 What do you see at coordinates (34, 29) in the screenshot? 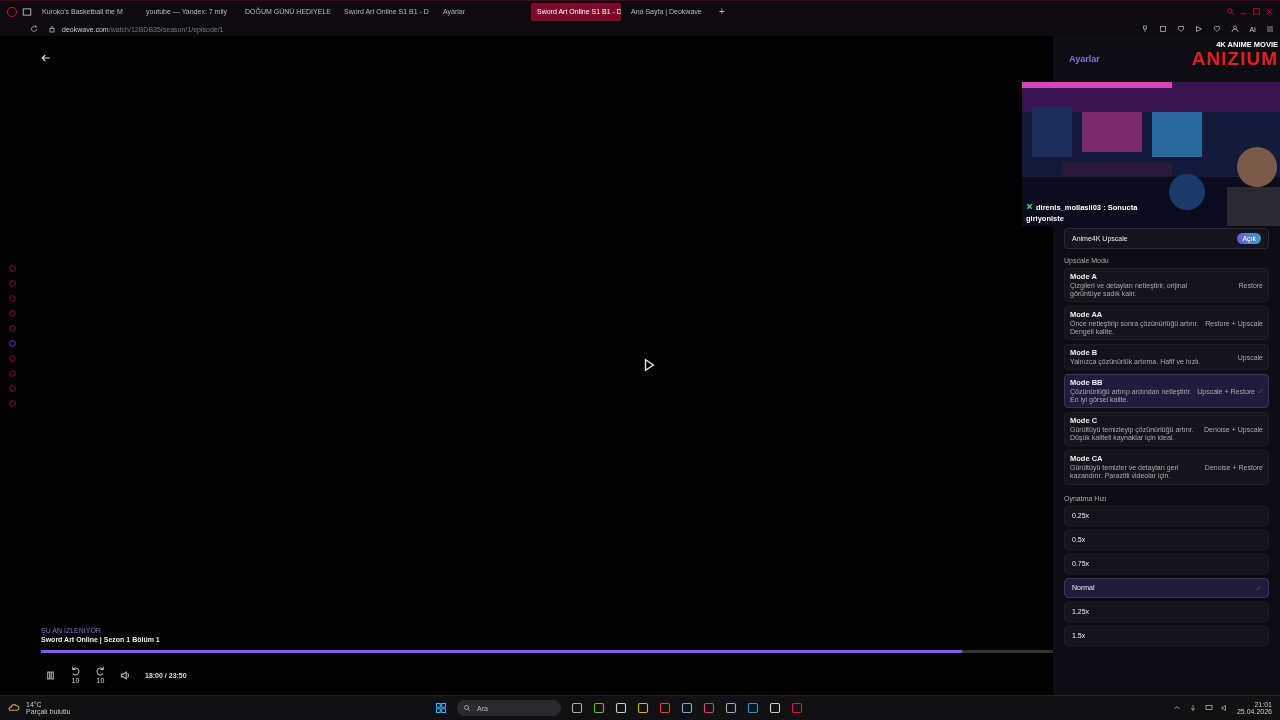
I see `reload-icon` at bounding box center [34, 29].